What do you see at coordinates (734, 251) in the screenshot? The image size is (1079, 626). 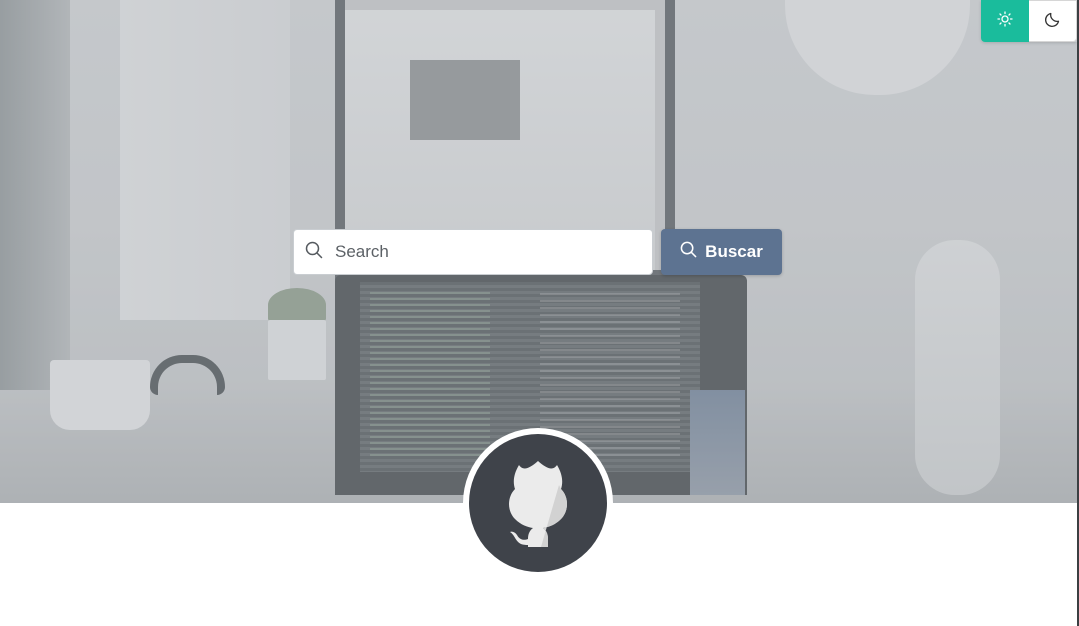 I see `search-button-label: Buscar` at bounding box center [734, 251].